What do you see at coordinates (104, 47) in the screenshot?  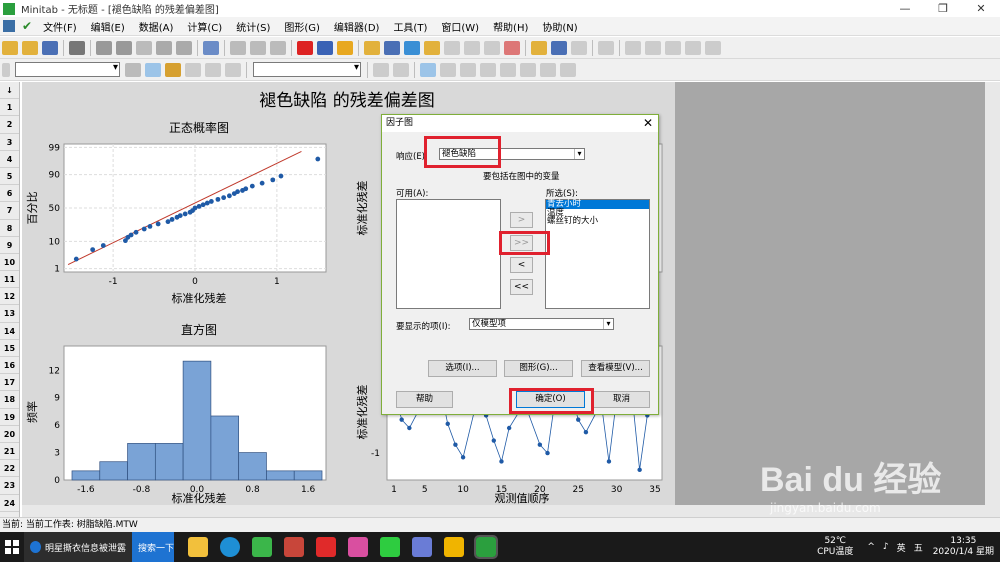 I see `cut-icon` at bounding box center [104, 47].